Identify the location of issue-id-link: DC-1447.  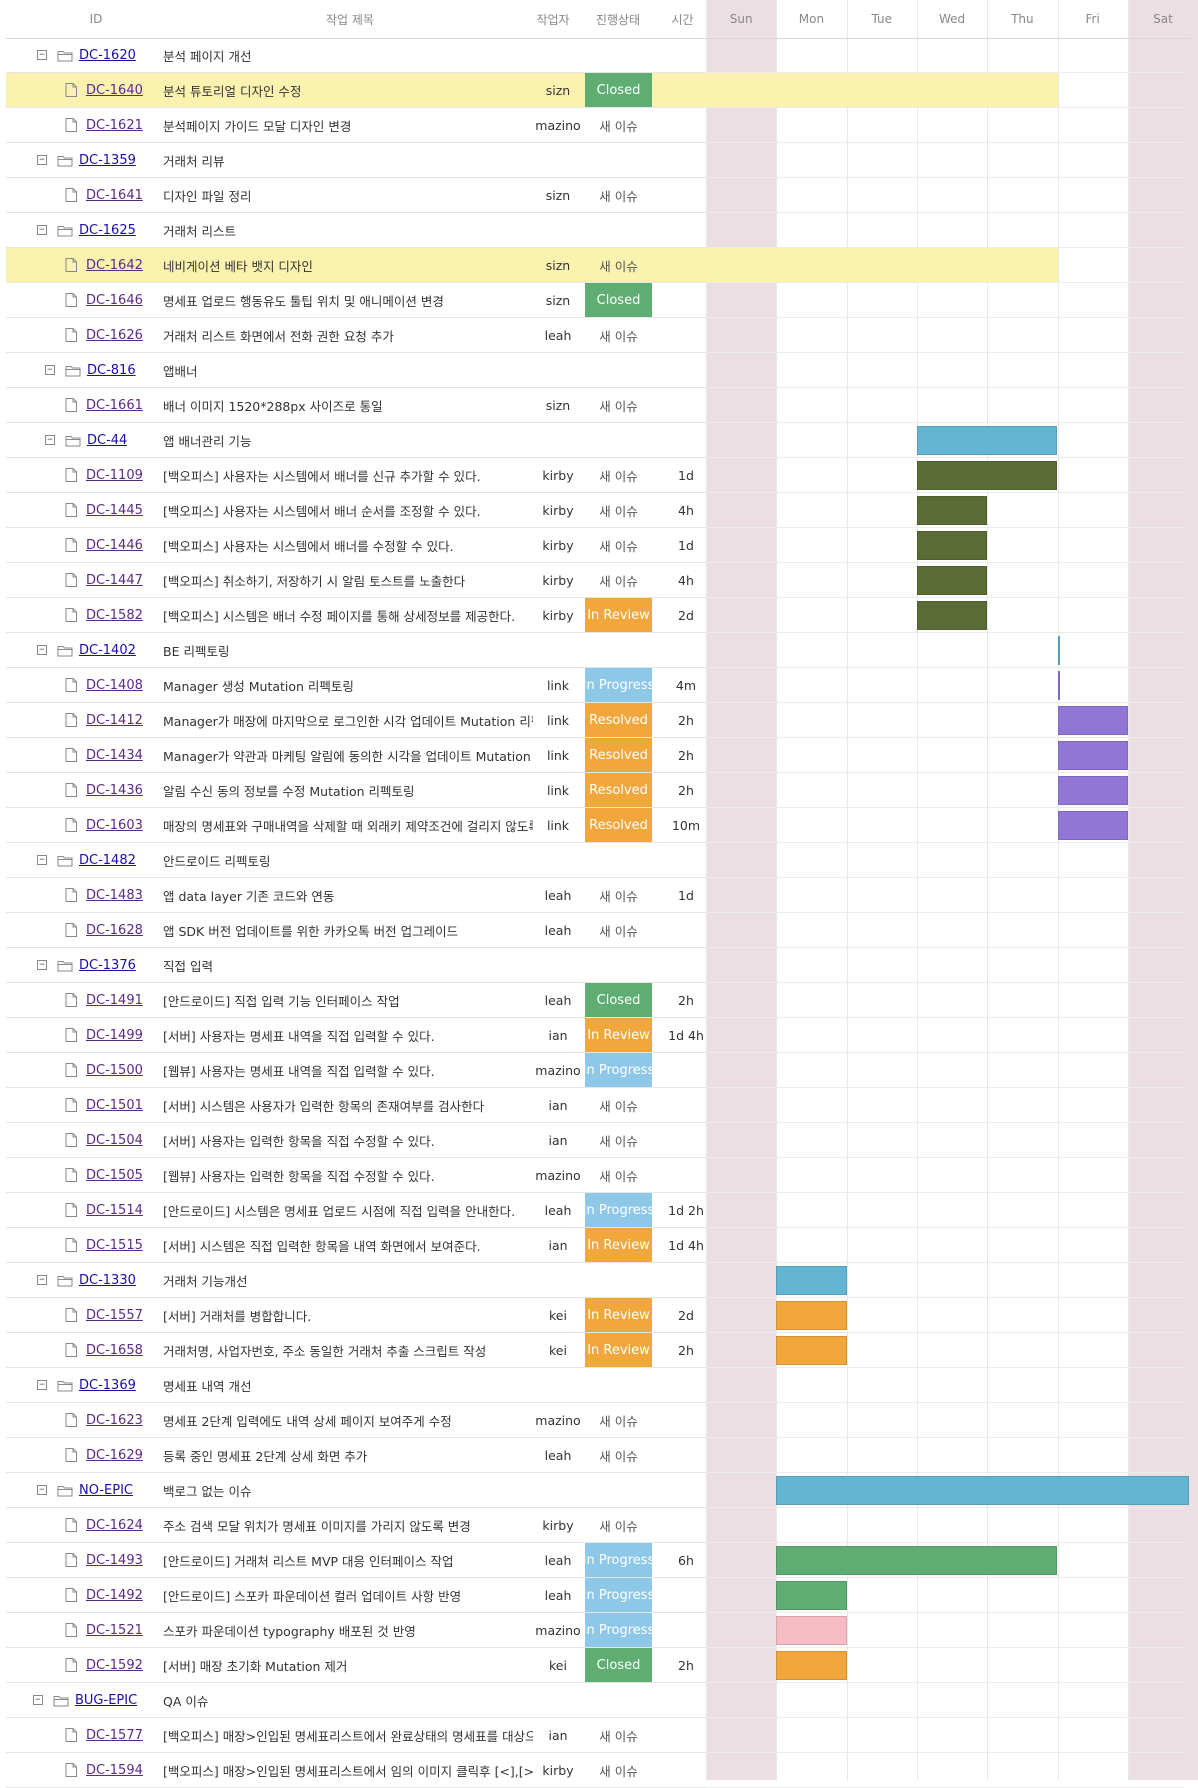
(114, 580).